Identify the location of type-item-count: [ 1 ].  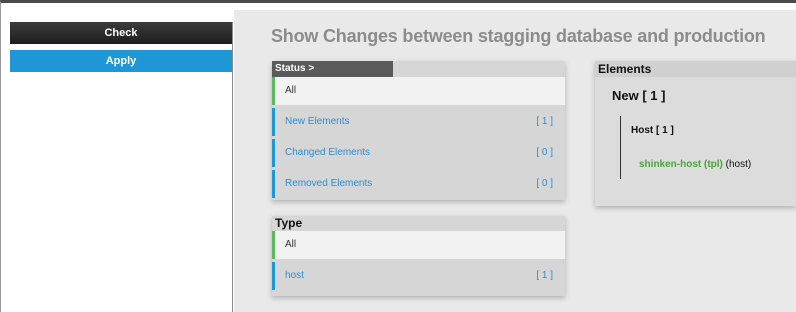
(544, 275).